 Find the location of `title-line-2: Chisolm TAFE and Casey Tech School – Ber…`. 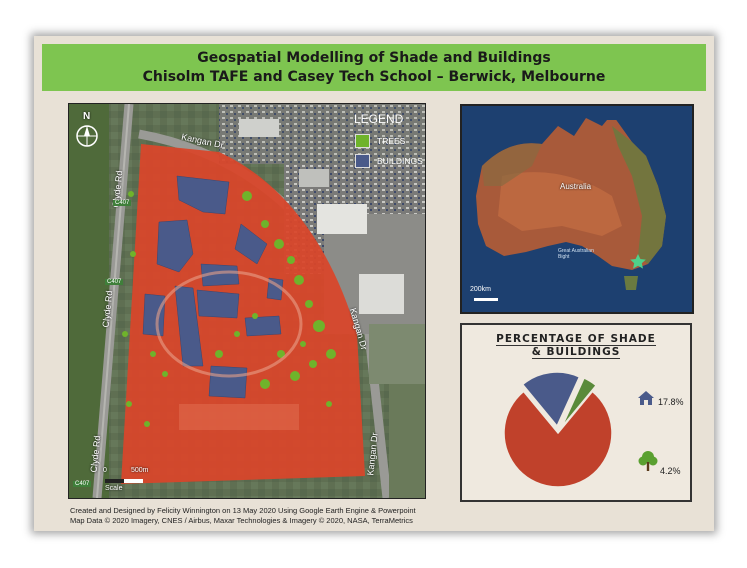

title-line-2: Chisolm TAFE and Casey Tech School – Ber… is located at coordinates (374, 77).